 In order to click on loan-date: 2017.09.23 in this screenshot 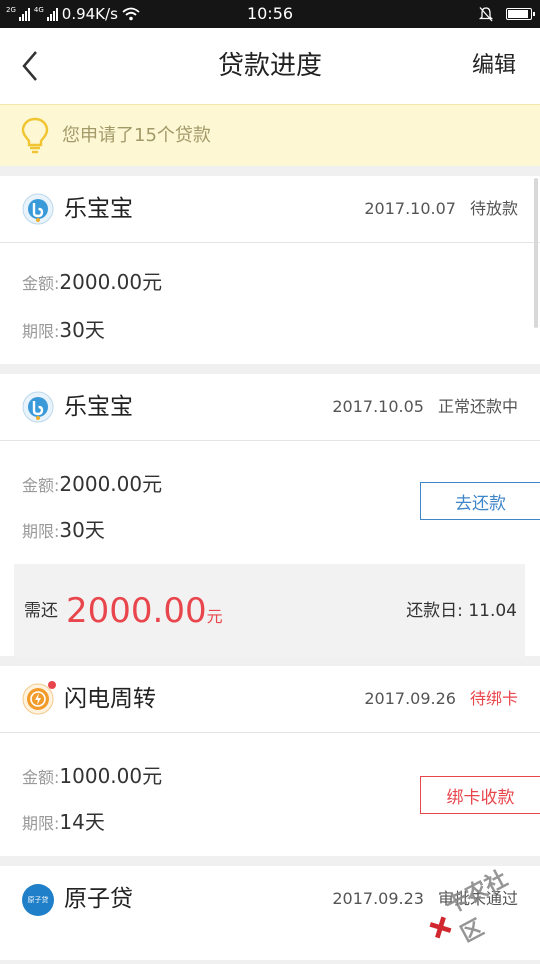, I will do `click(378, 898)`.